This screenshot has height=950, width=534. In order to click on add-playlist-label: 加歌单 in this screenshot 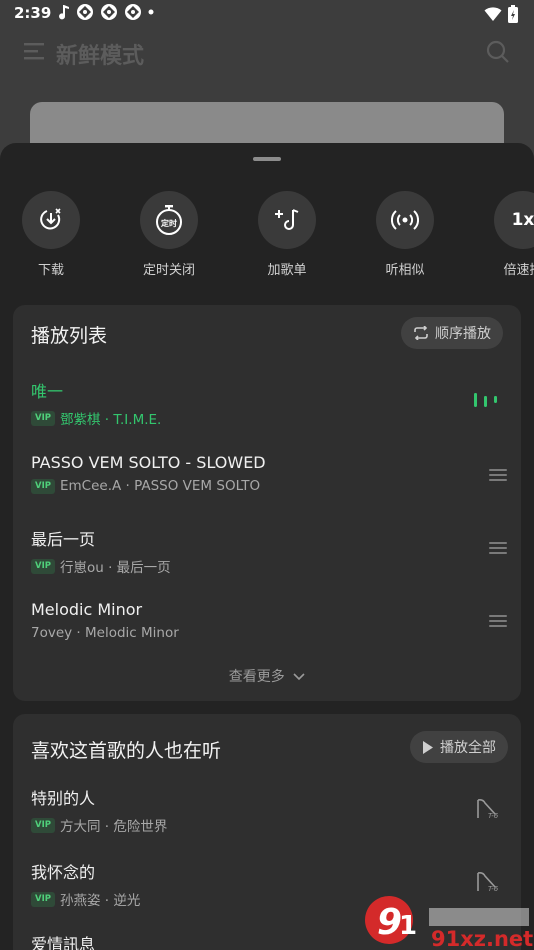, I will do `click(287, 270)`.